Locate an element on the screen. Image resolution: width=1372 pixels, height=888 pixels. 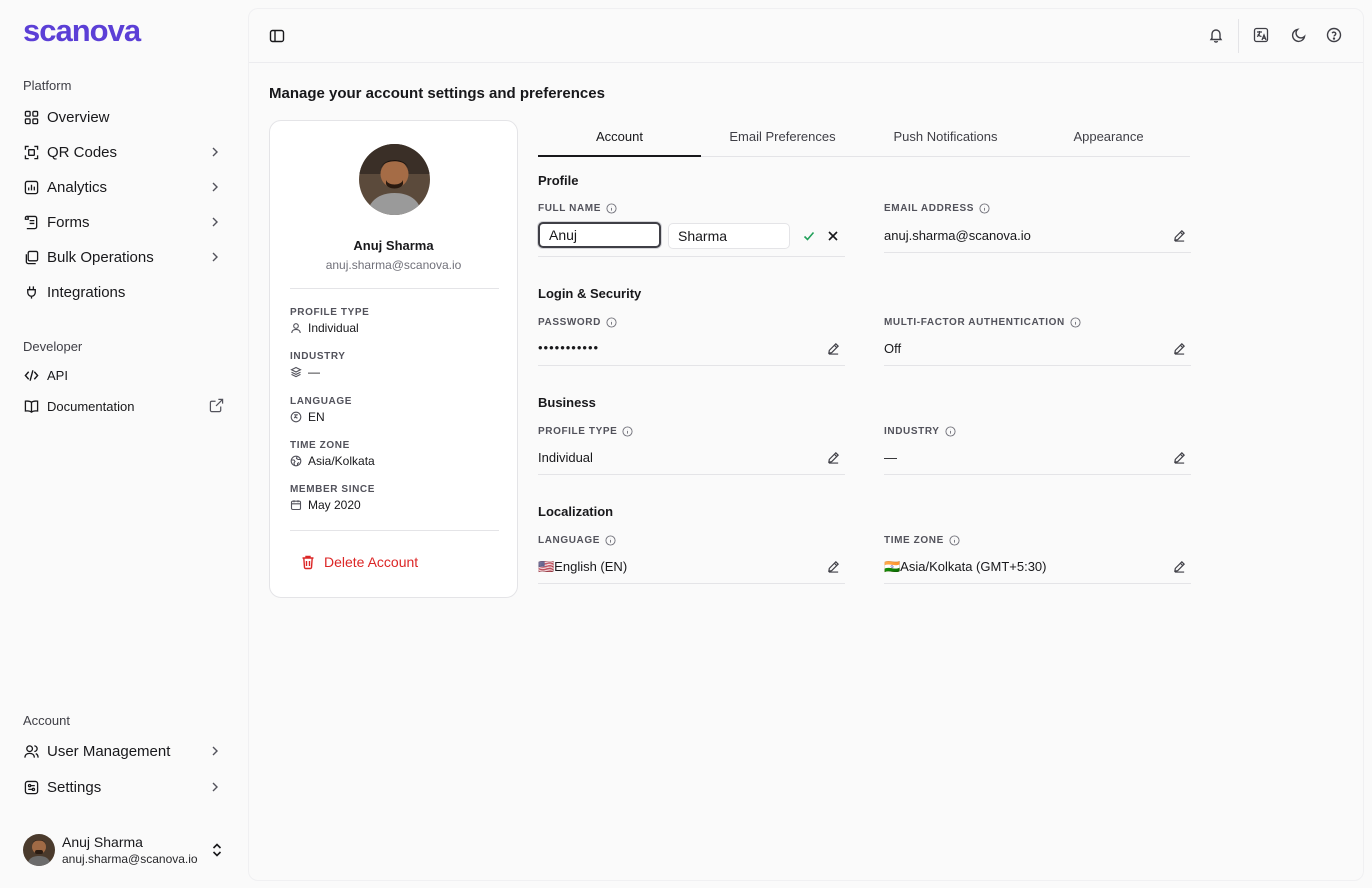
globe-icon is located at coordinates (296, 417).